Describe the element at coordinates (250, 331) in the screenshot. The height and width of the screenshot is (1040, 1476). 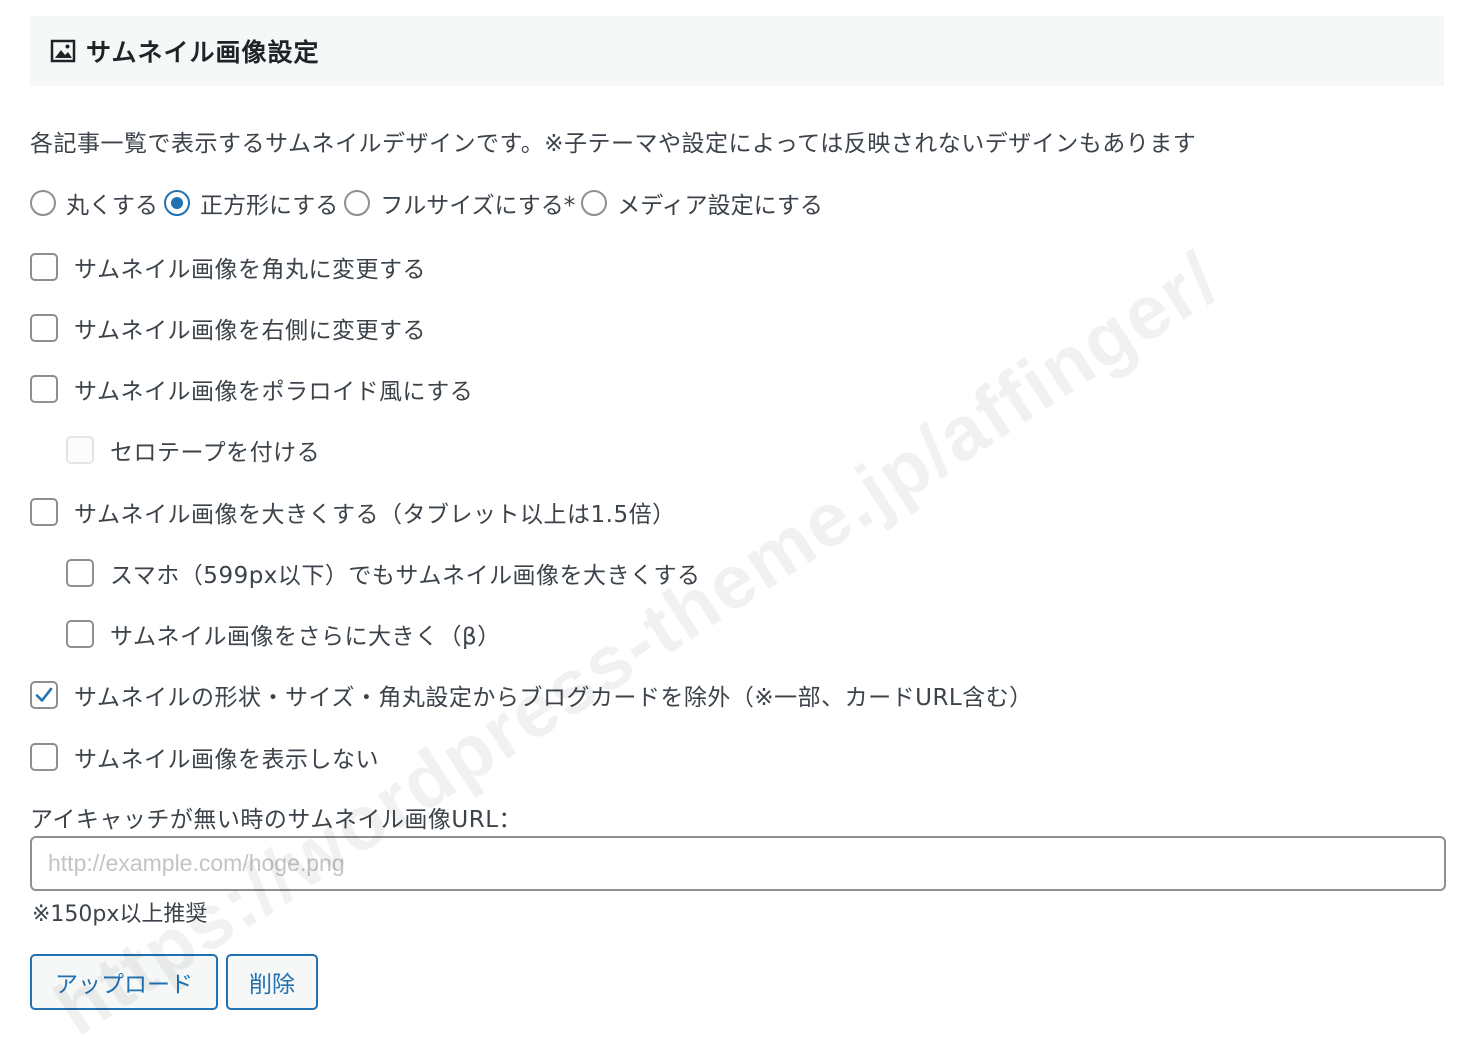
I see `checkbox-label: サムネイル画像を右側に変更する` at that location.